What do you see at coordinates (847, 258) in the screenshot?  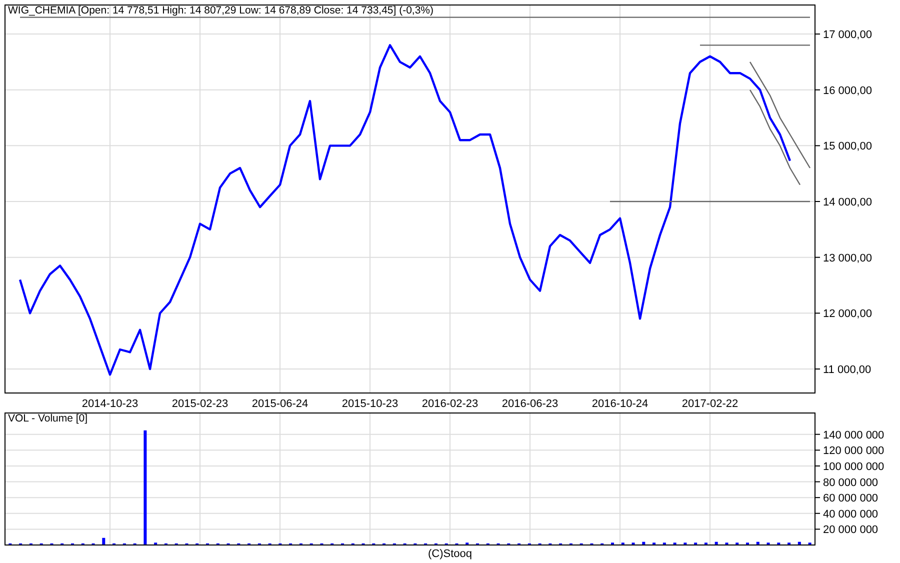 I see `axis-label: 13 000,00` at bounding box center [847, 258].